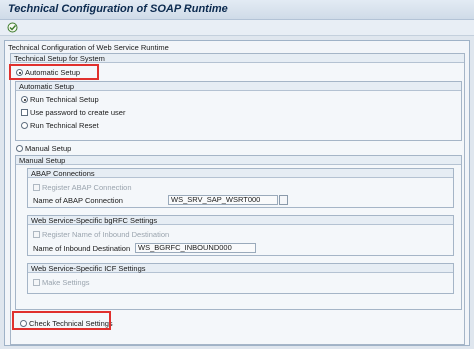  I want to click on manual-setup-title: Manual Setup, so click(42, 160).